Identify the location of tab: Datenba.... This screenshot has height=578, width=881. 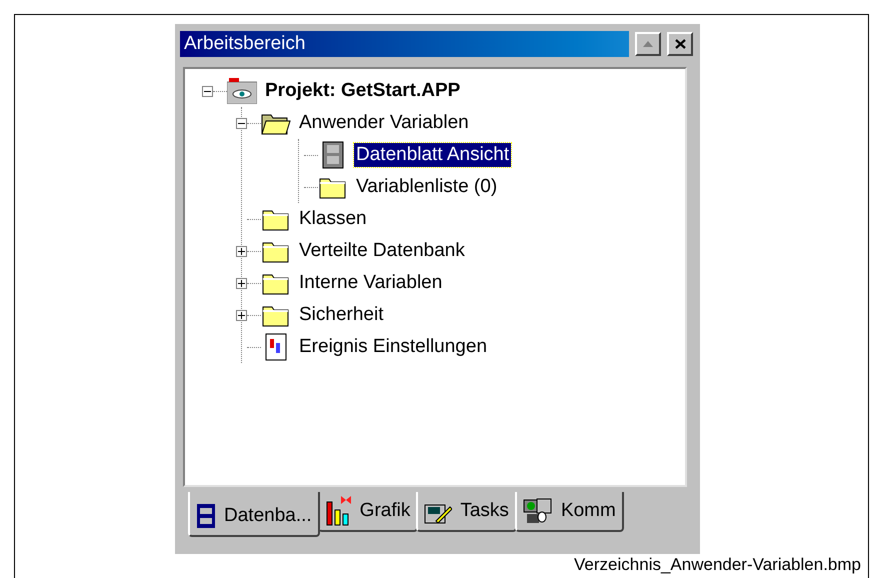
(254, 514).